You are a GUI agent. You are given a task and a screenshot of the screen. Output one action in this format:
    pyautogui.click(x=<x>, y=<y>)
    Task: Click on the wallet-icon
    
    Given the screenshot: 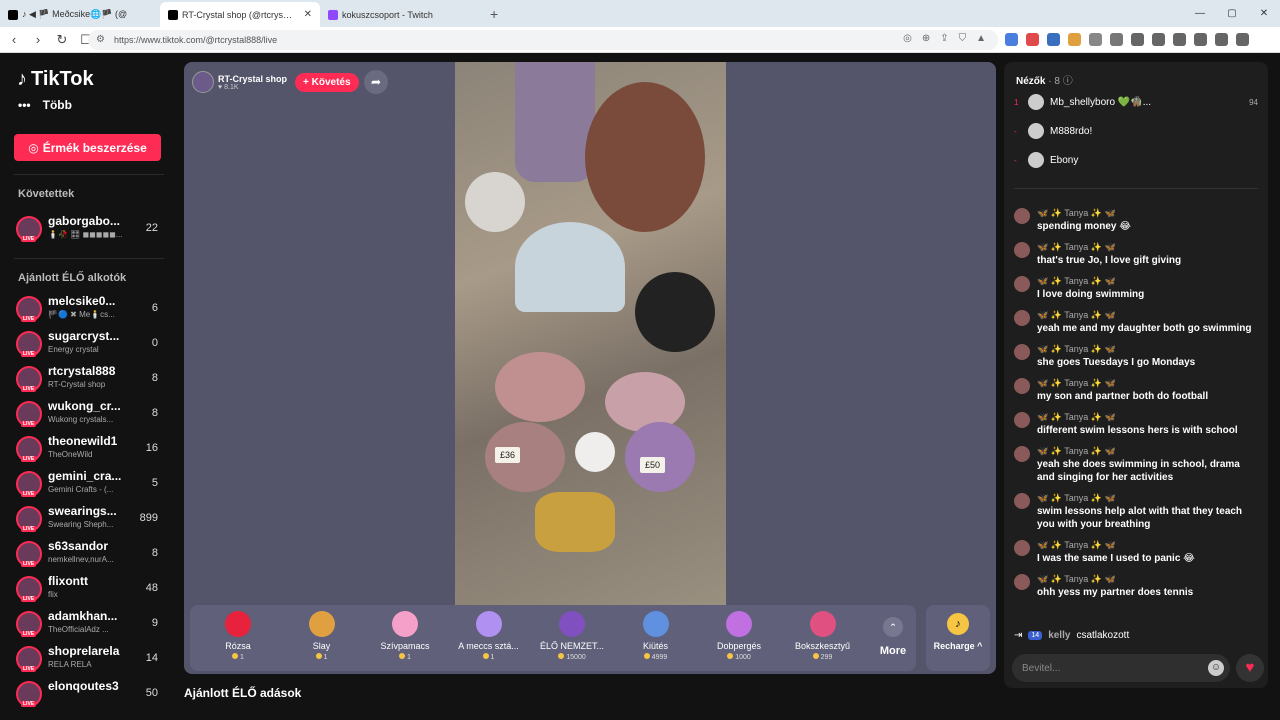 What is the action you would take?
    pyautogui.click(x=1179, y=39)
    